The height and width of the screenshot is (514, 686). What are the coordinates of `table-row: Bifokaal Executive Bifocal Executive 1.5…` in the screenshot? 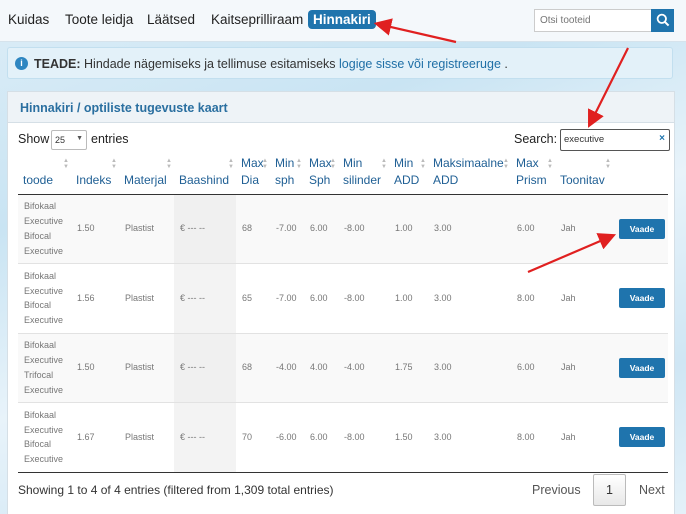 It's located at (343, 229).